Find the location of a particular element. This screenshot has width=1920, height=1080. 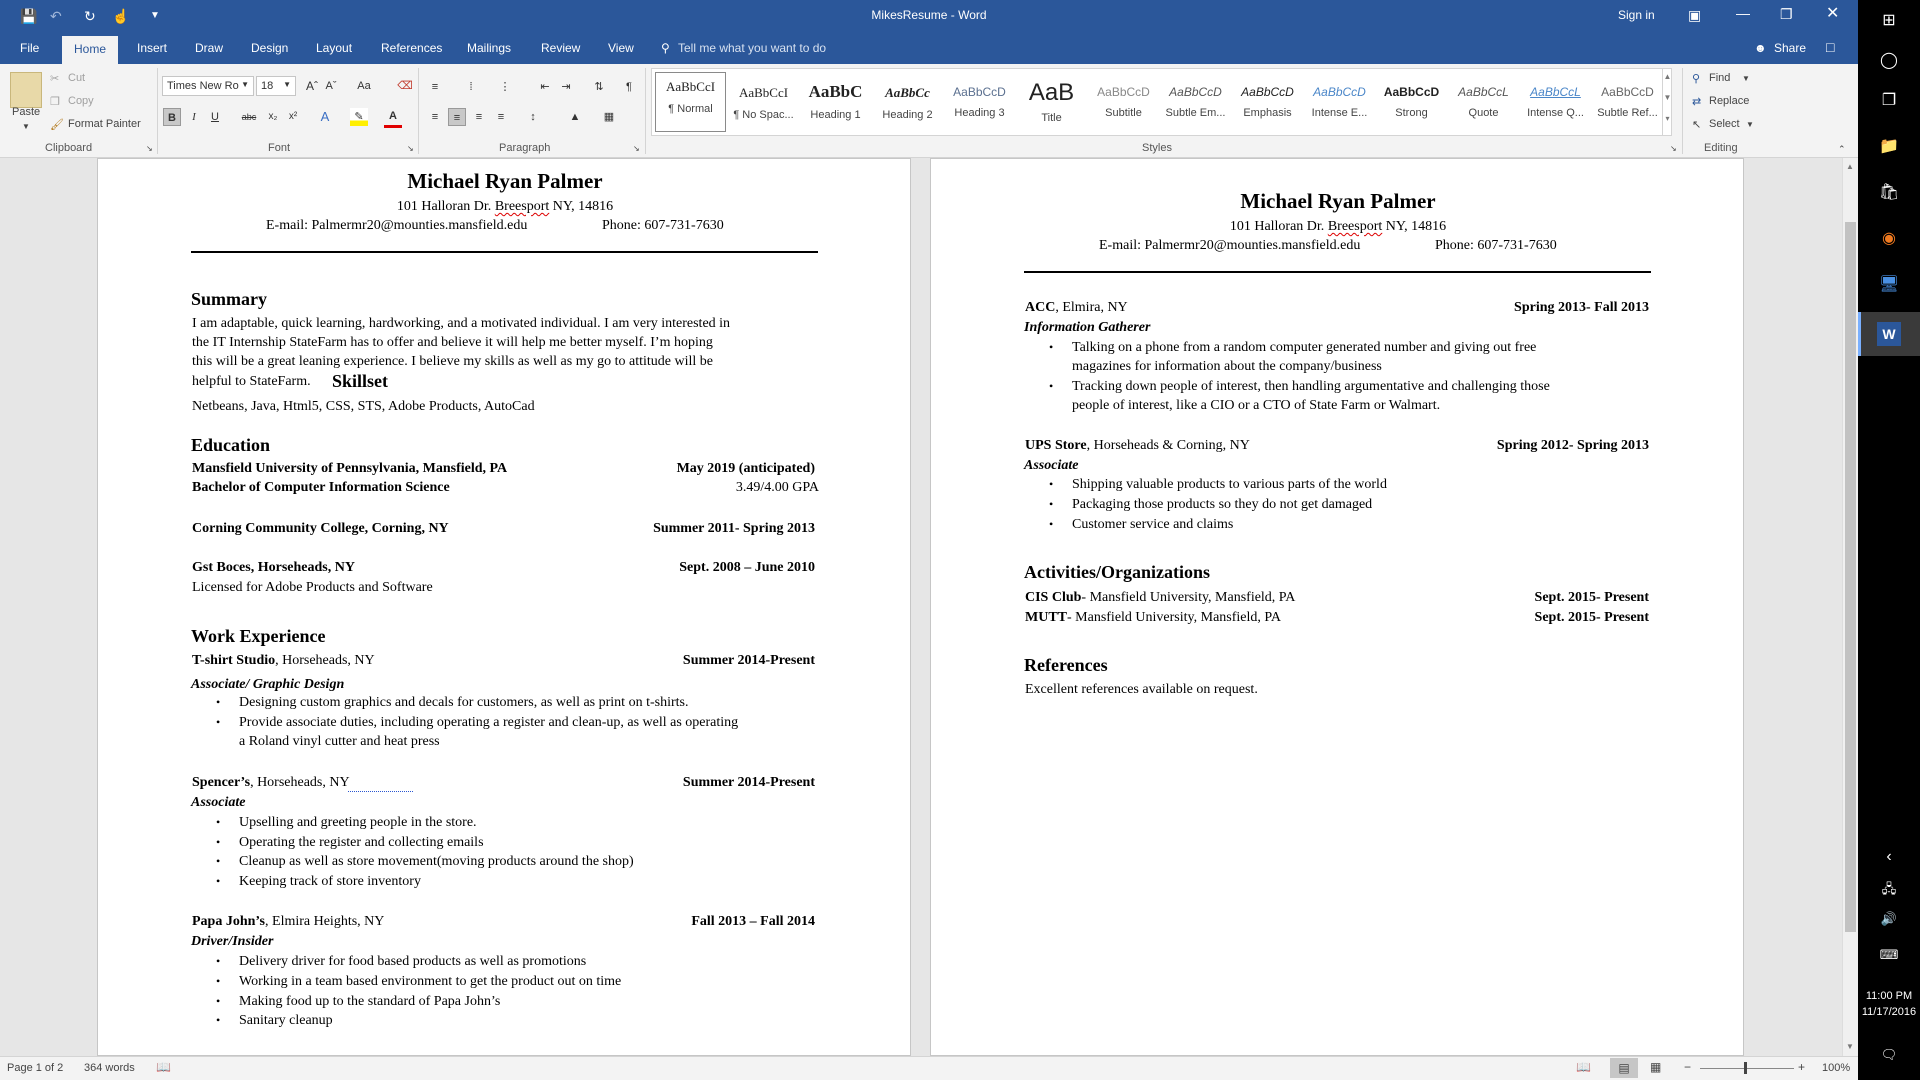

scroll-up-icon: ▲ is located at coordinates (1850, 166).